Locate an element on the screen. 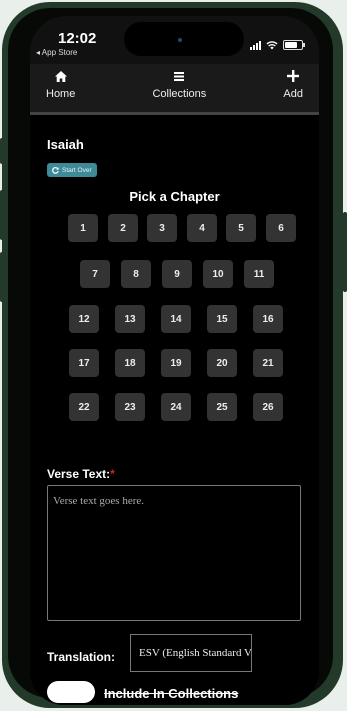  battery-icon is located at coordinates (294, 45).